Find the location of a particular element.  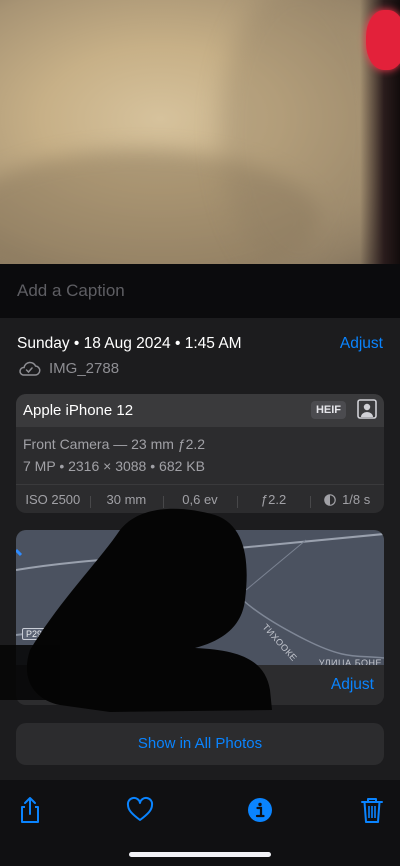

exif-row: ISO 2500 30 mm 0,6 ev ƒ2.2 1/8 s is located at coordinates (200, 498).